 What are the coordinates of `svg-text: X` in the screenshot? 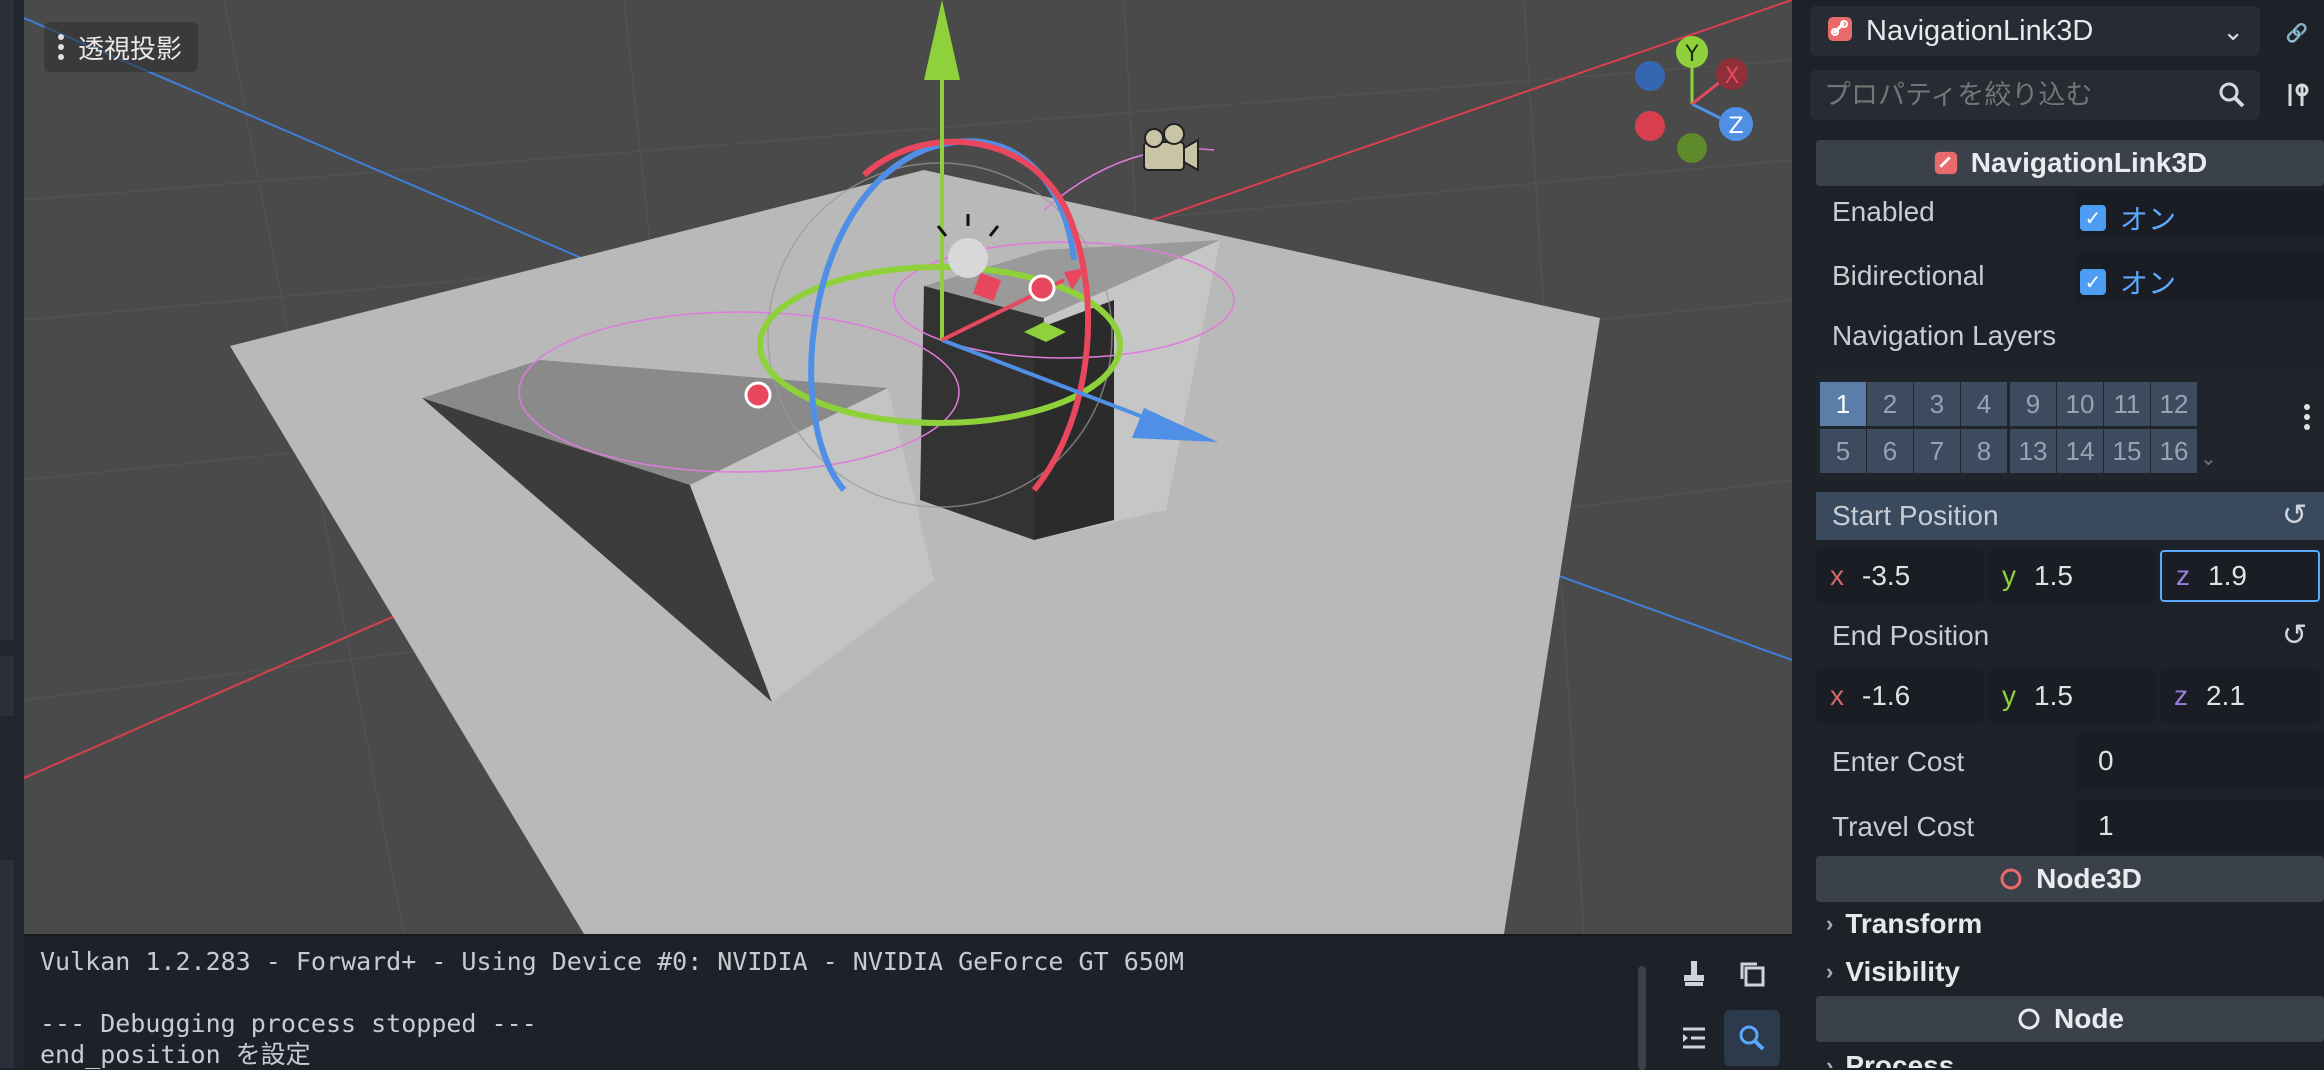 It's located at (1731, 76).